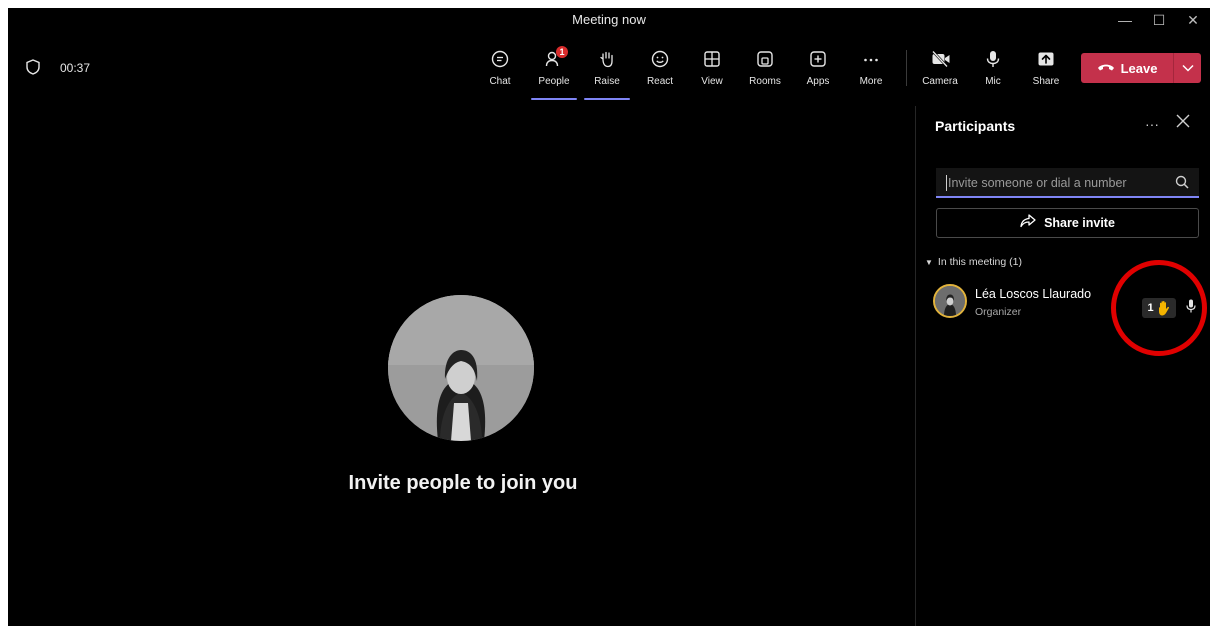 The height and width of the screenshot is (626, 1214). Describe the element at coordinates (993, 73) in the screenshot. I see `mic-button: Mic` at that location.